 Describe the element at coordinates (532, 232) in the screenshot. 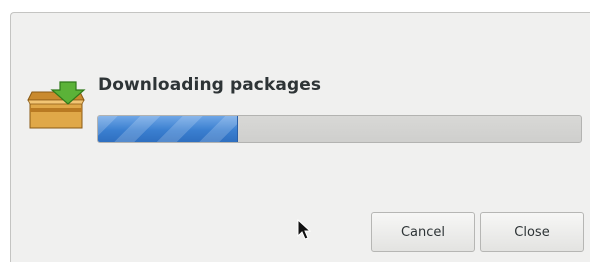

I see `close-button: Close` at that location.